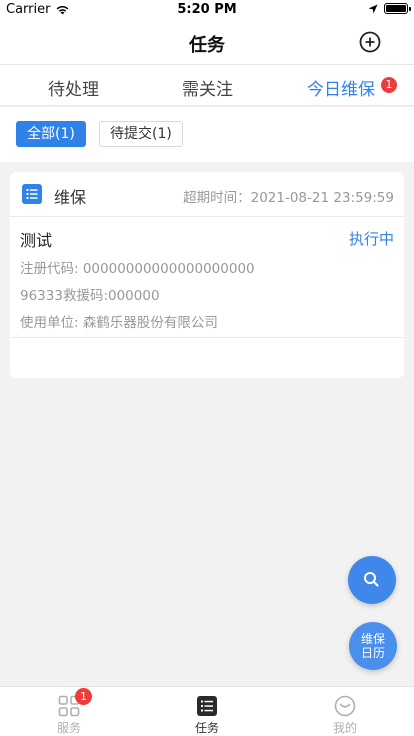  I want to click on registration-code: 注册代码: 00000000000000000000, so click(137, 269).